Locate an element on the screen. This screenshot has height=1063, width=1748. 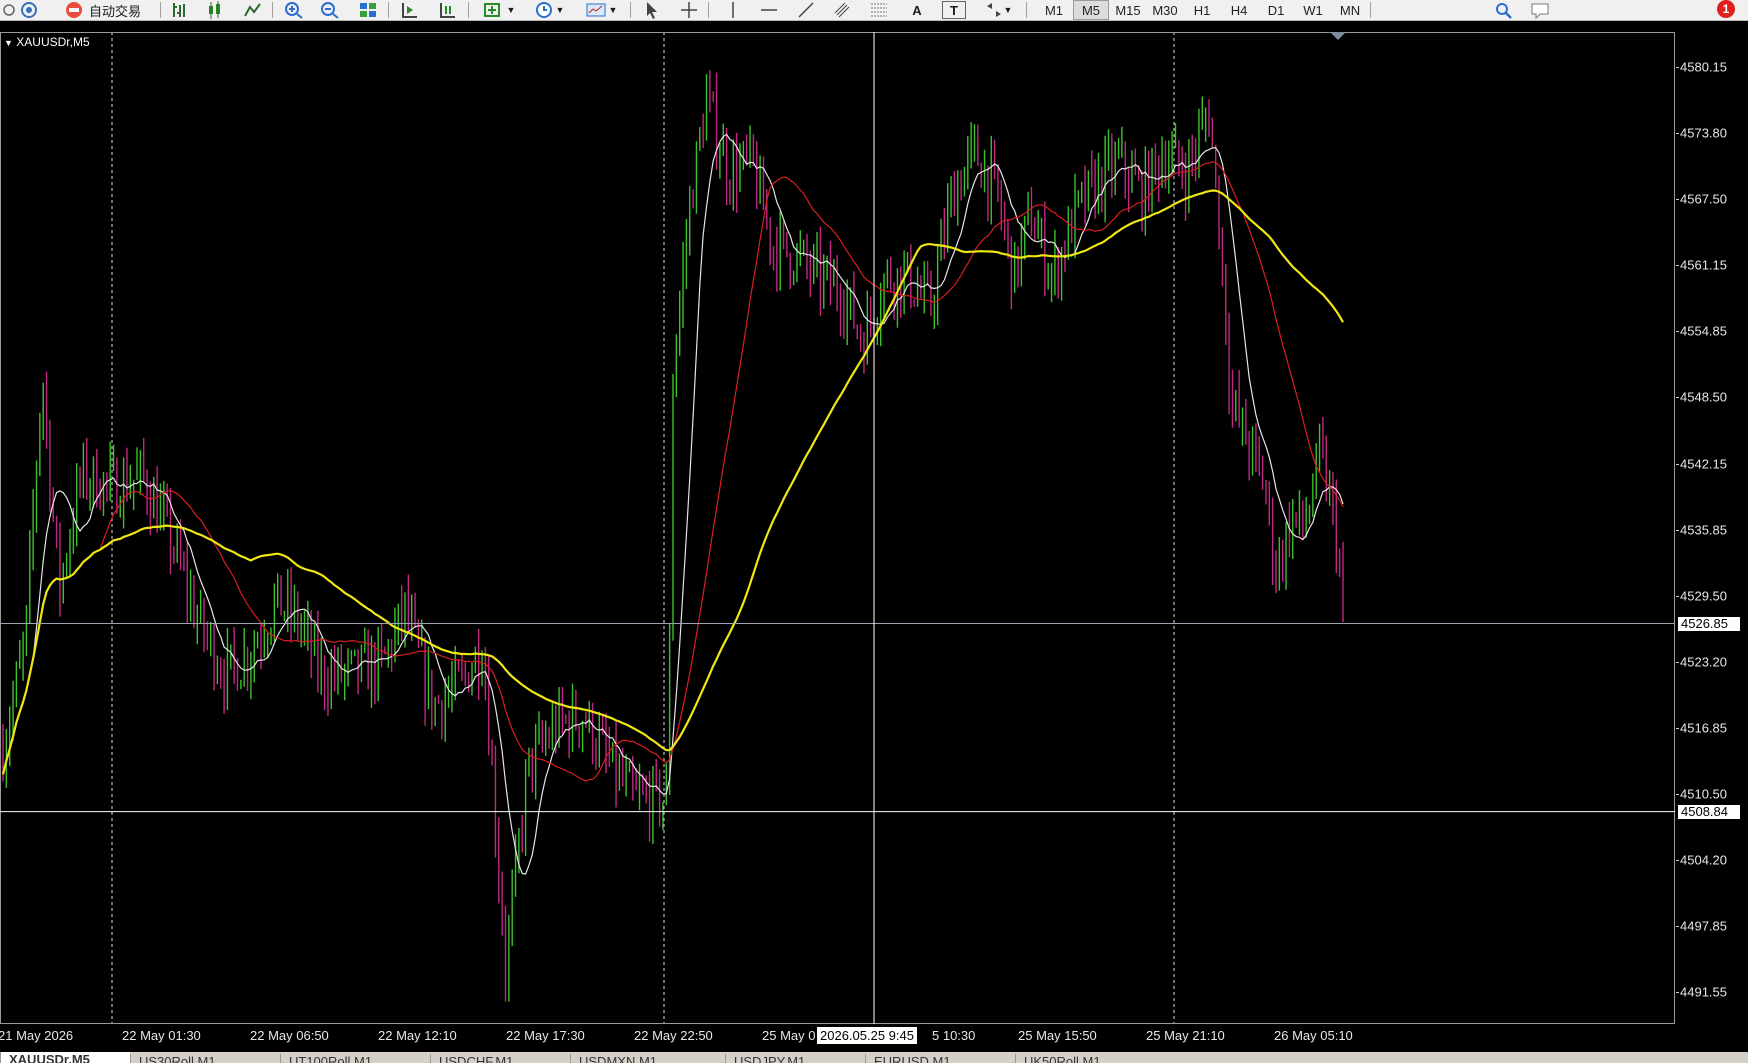
chart-tab: USDMXN,M1 is located at coordinates (647, 1058).